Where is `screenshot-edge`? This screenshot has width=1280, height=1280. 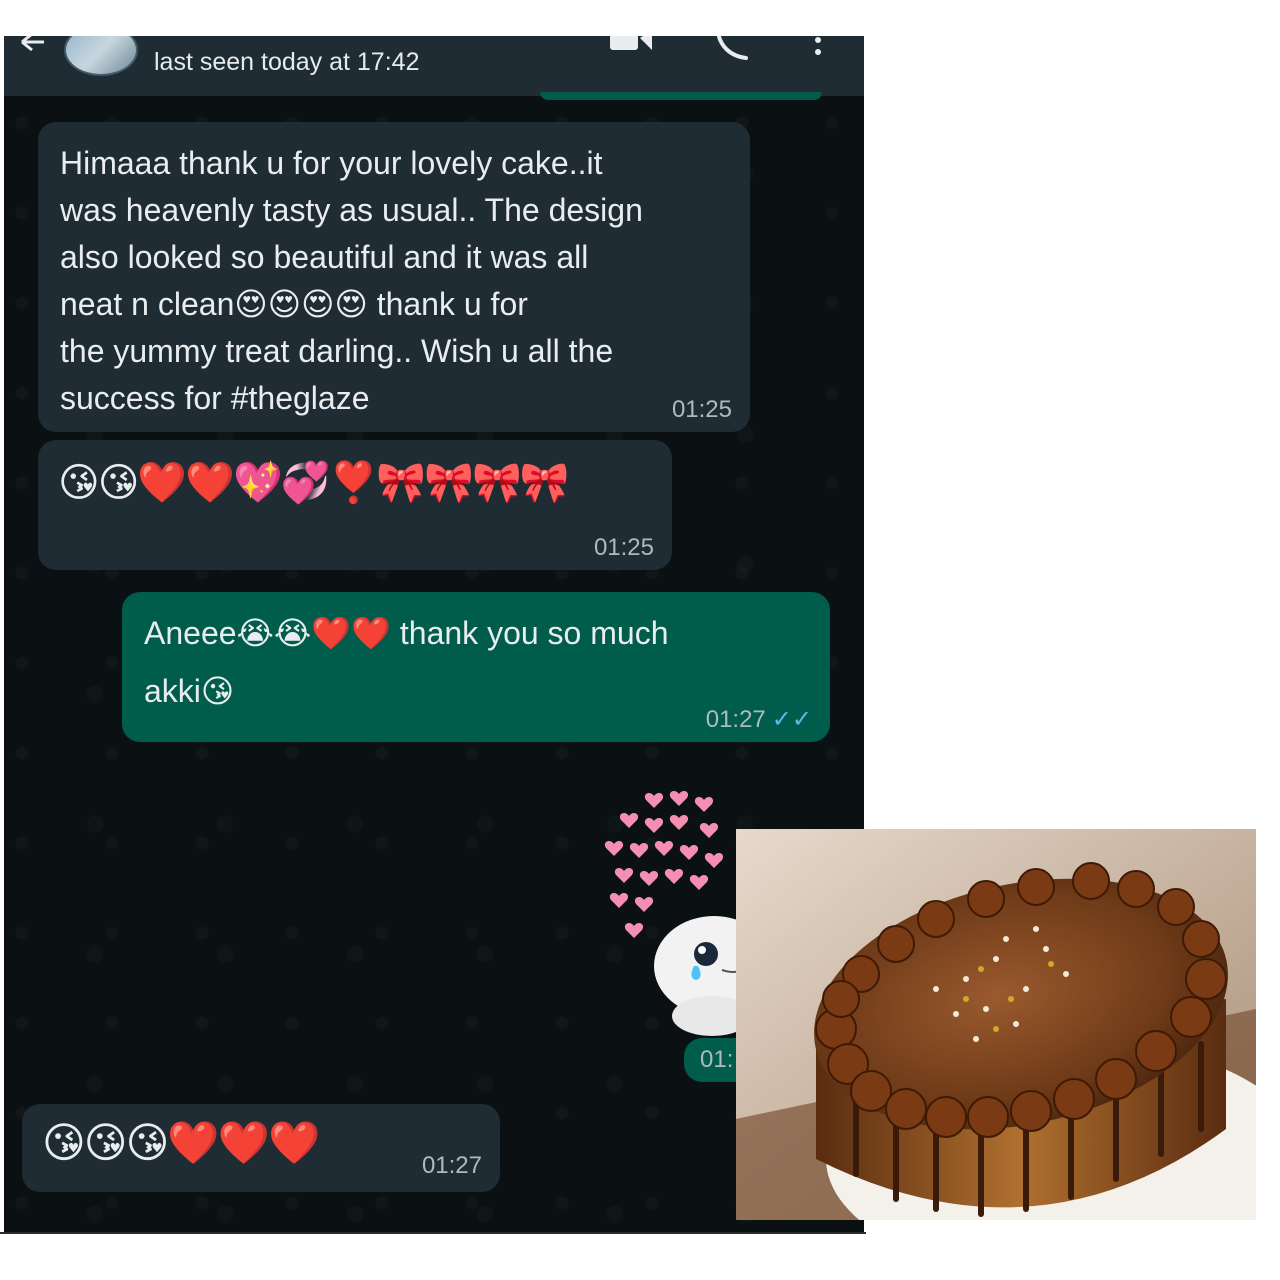 screenshot-edge is located at coordinates (433, 1233).